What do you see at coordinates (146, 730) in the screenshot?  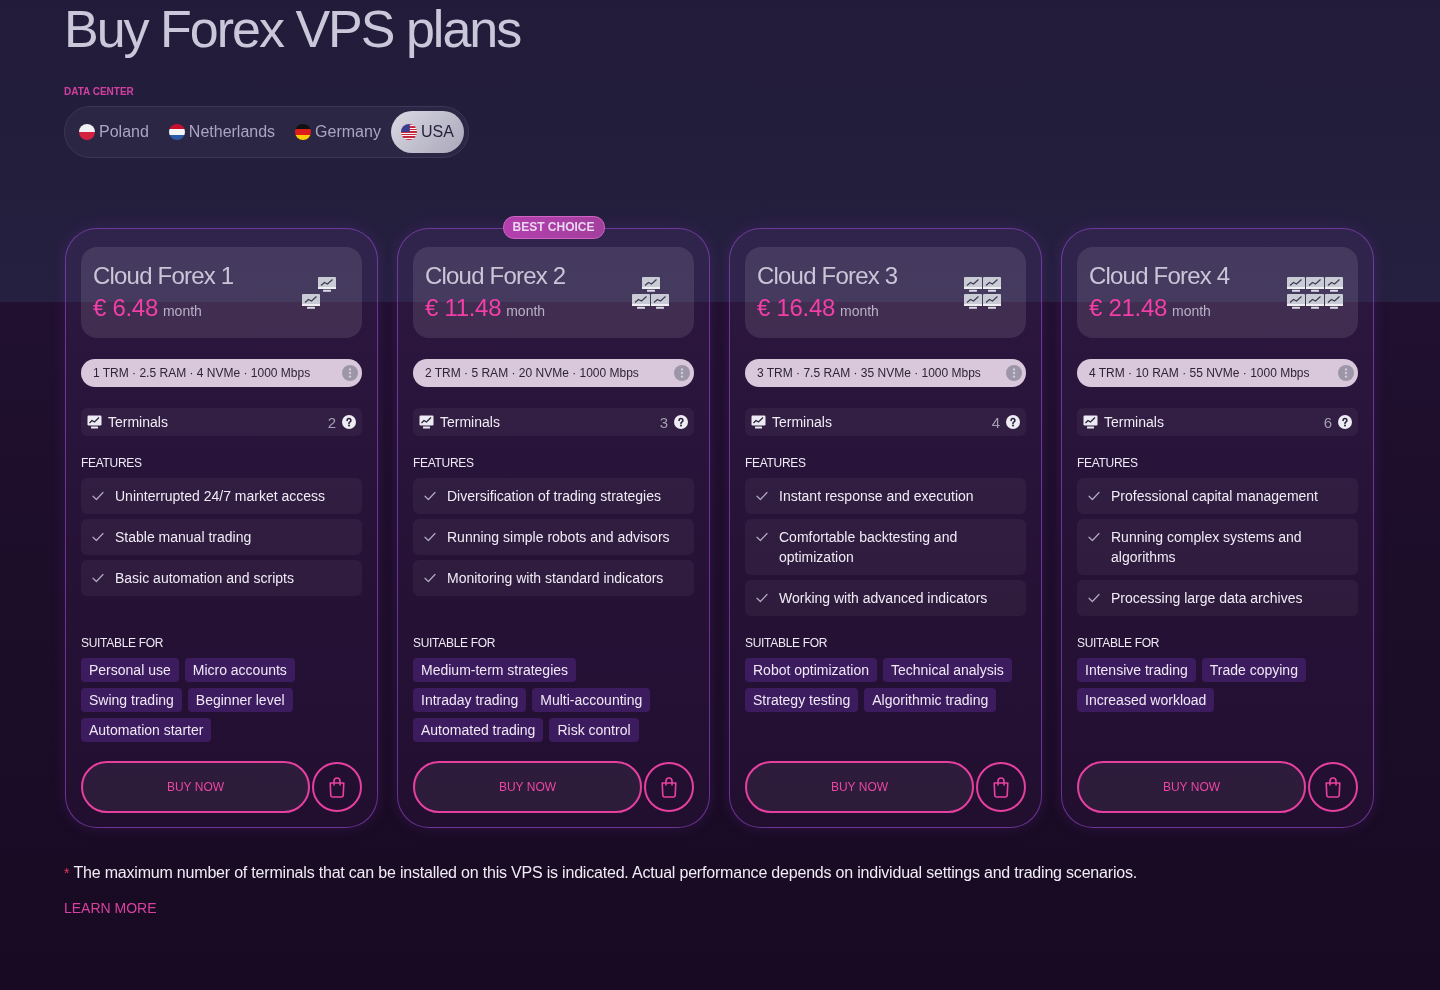 I see `suitable-tag: Automation starter` at bounding box center [146, 730].